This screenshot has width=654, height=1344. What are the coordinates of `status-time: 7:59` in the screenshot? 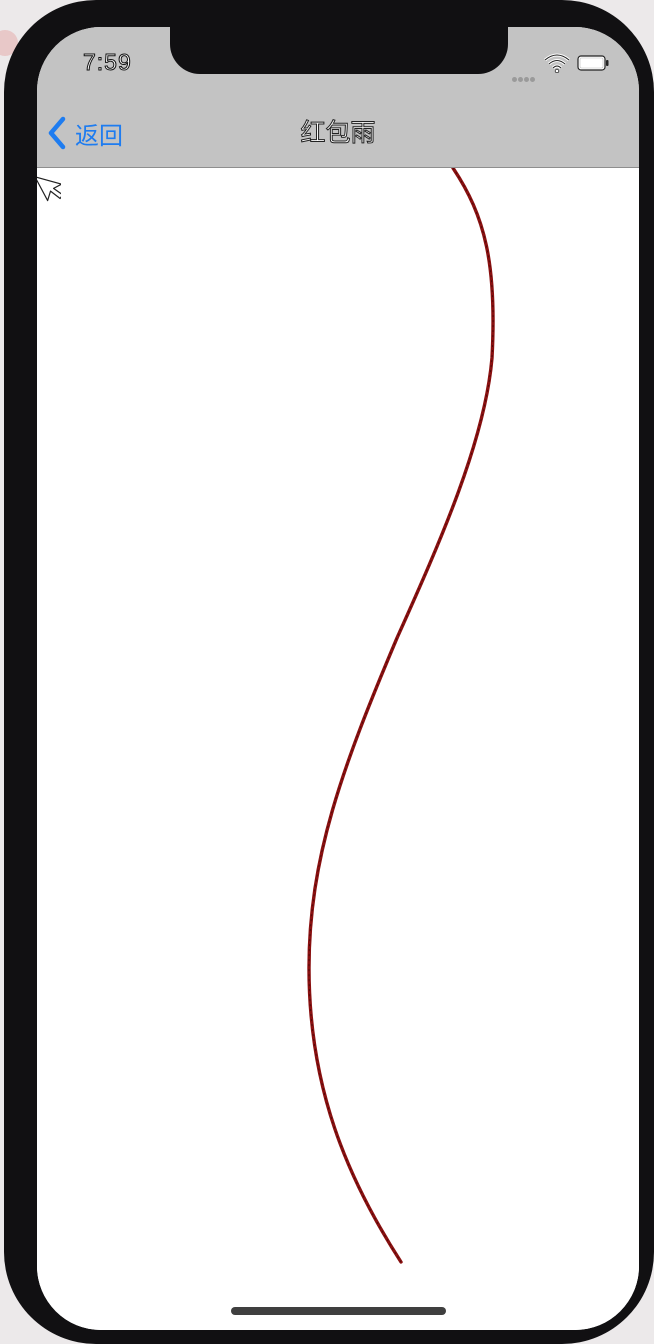 It's located at (107, 62).